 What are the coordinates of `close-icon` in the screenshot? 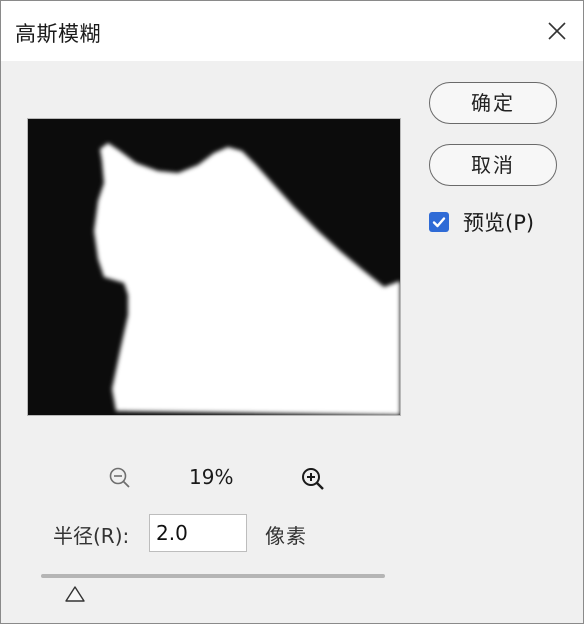 It's located at (557, 31).